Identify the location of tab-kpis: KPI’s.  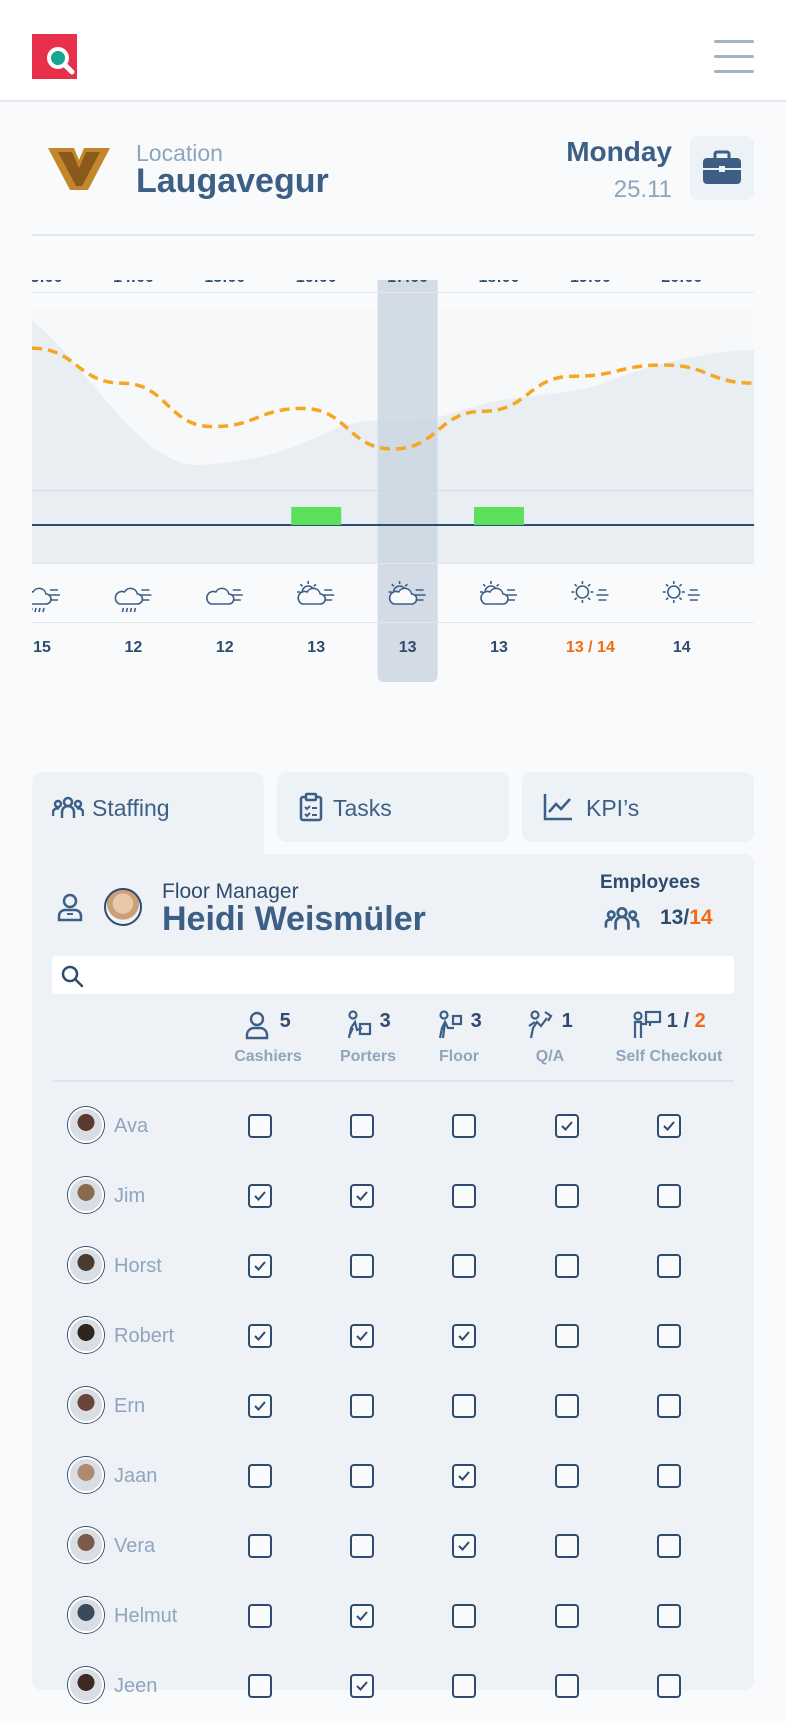
(638, 807).